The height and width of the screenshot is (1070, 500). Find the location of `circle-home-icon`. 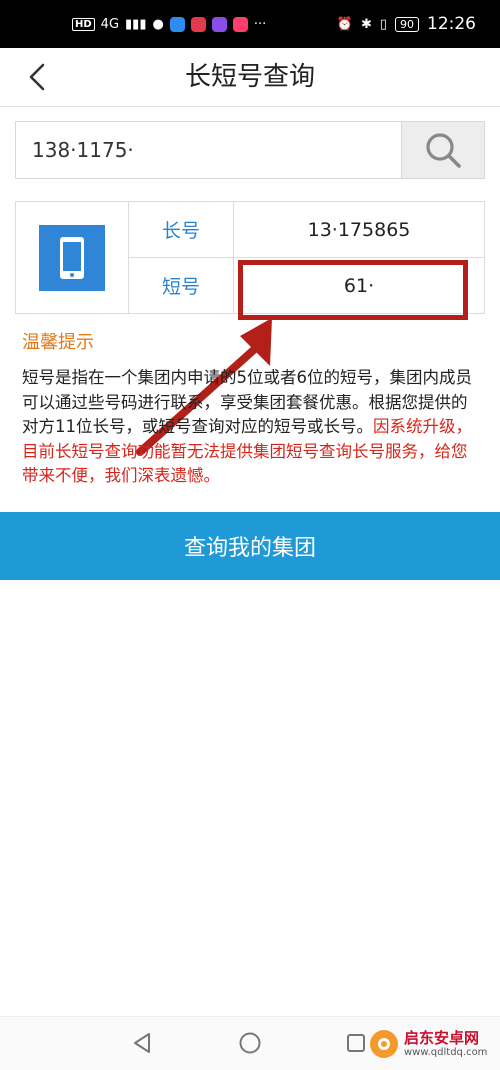

circle-home-icon is located at coordinates (250, 1043).